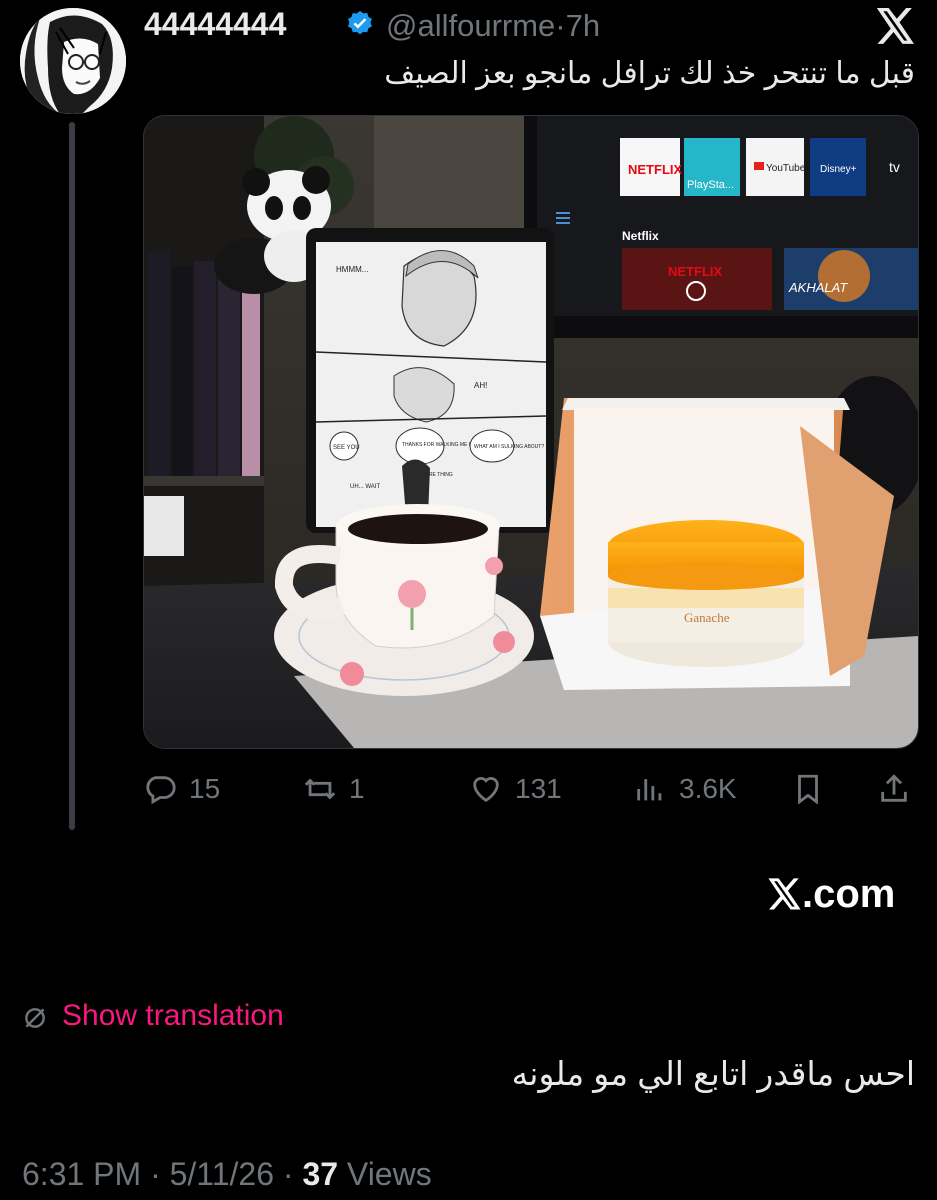 This screenshot has width=937, height=1200. What do you see at coordinates (205, 788) in the screenshot?
I see `reply-count: 15` at bounding box center [205, 788].